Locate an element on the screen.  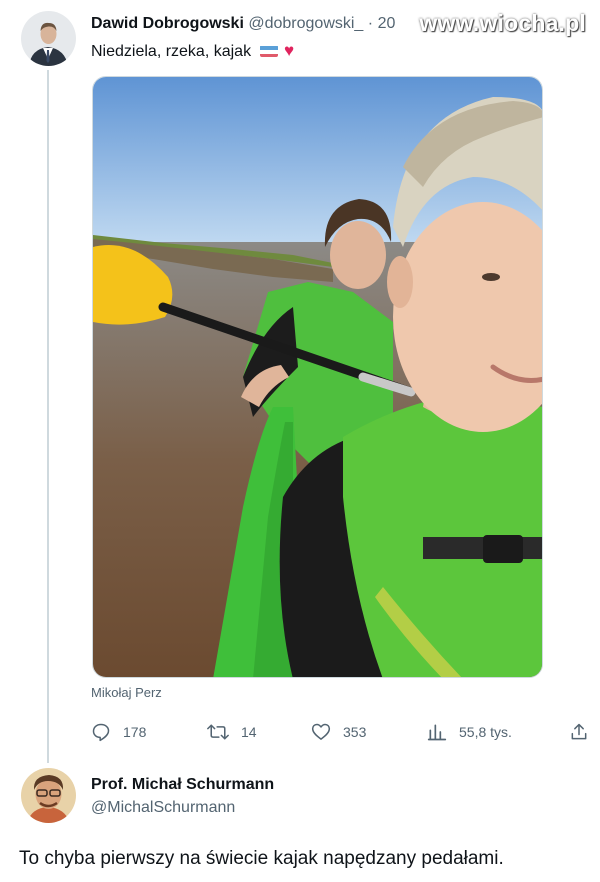
share-button is located at coordinates (584, 732).